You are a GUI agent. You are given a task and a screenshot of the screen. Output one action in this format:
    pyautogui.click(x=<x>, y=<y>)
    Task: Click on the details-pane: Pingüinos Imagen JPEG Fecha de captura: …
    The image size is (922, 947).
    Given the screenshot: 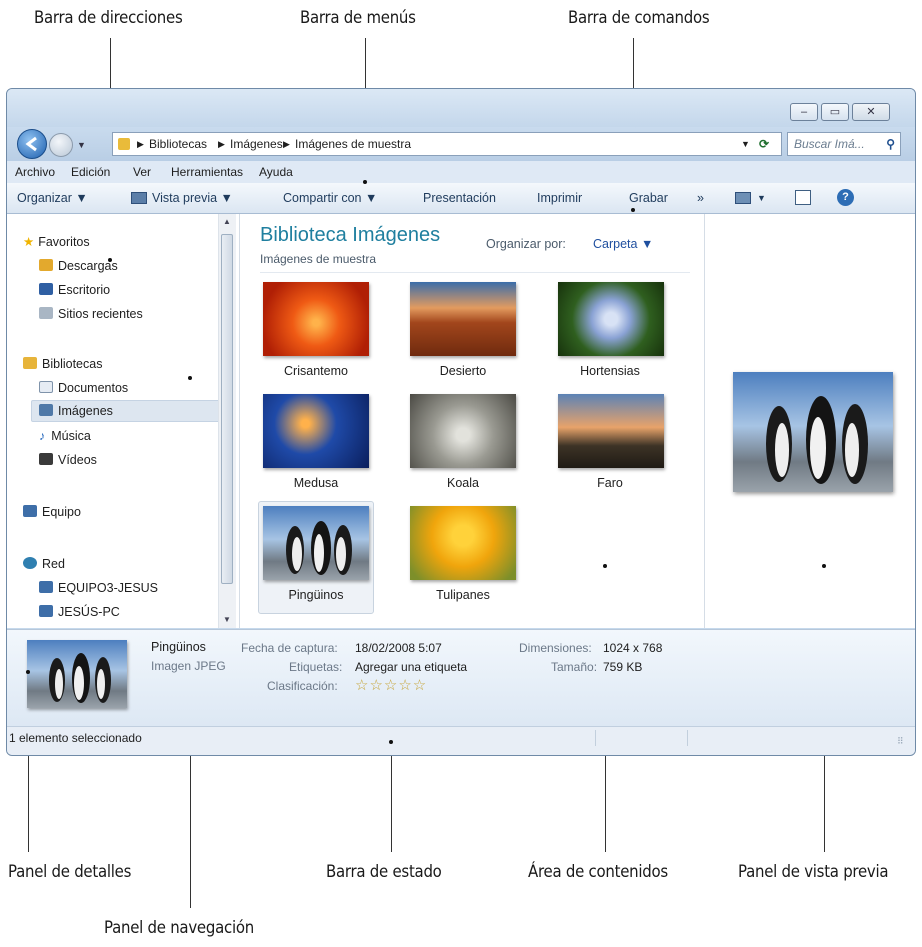 What is the action you would take?
    pyautogui.click(x=461, y=677)
    